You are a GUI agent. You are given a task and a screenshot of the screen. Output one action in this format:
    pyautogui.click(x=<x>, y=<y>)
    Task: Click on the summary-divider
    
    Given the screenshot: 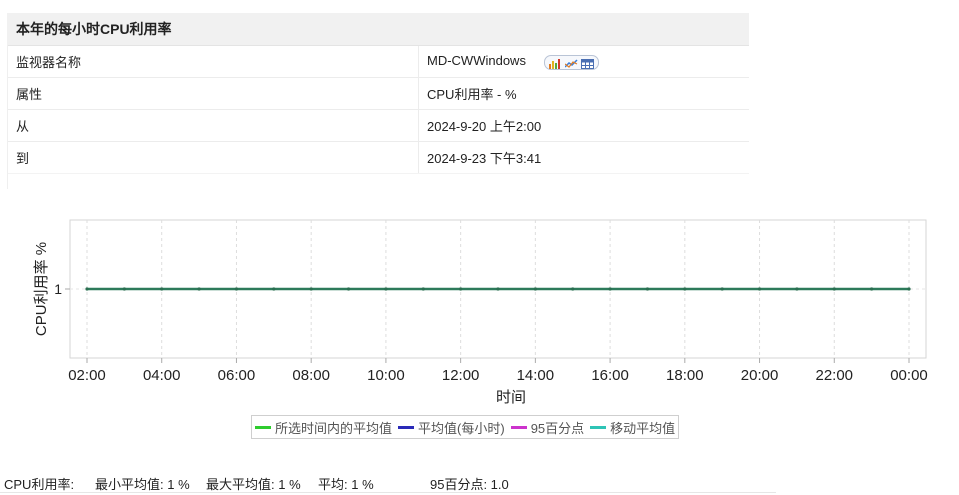 What is the action you would take?
    pyautogui.click(x=388, y=492)
    